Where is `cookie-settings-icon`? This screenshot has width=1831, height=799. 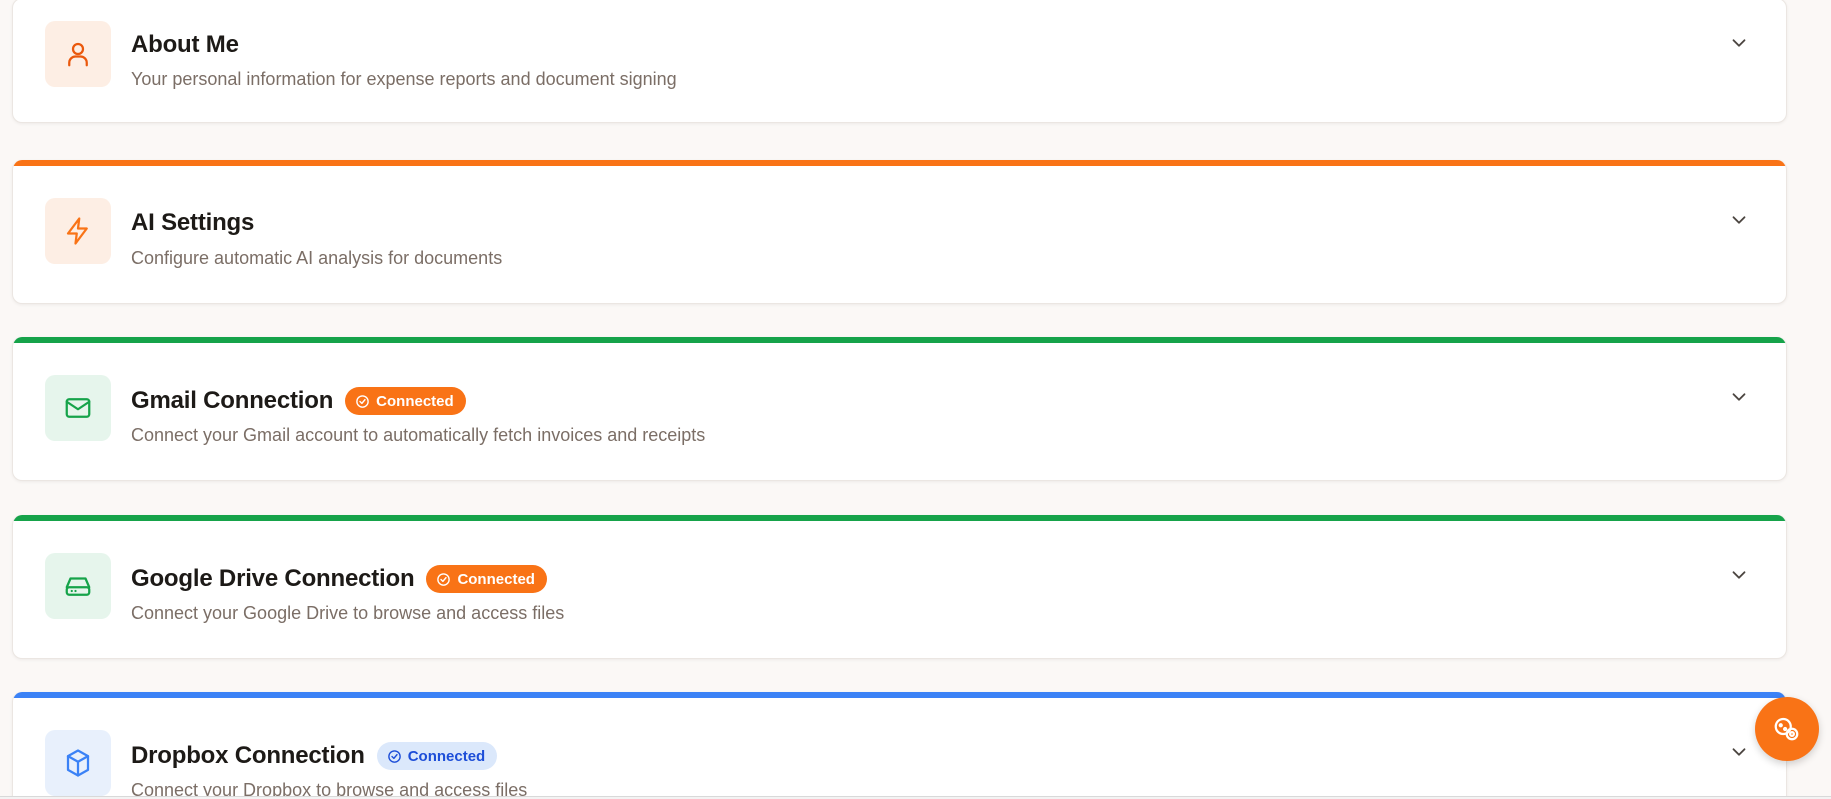 cookie-settings-icon is located at coordinates (1786, 729).